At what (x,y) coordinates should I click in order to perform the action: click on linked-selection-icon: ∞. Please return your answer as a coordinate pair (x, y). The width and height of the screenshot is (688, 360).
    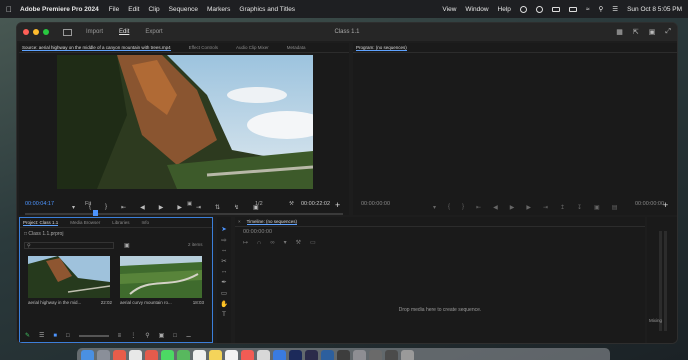
    Looking at the image, I should click on (272, 243).